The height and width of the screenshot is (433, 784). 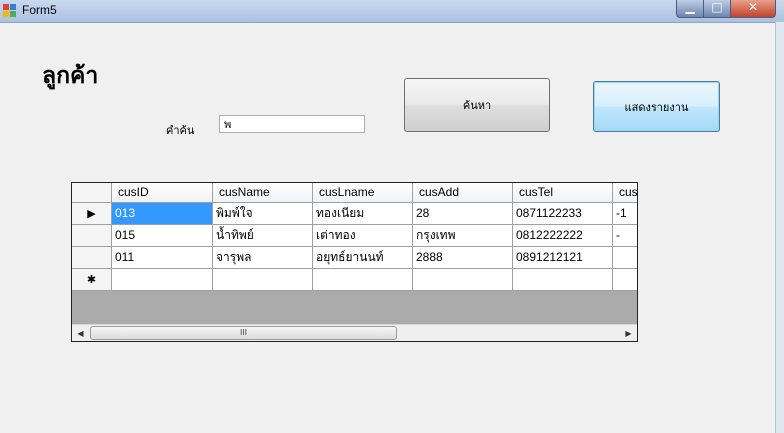 I want to click on new-row: ✱, so click(x=354, y=280).